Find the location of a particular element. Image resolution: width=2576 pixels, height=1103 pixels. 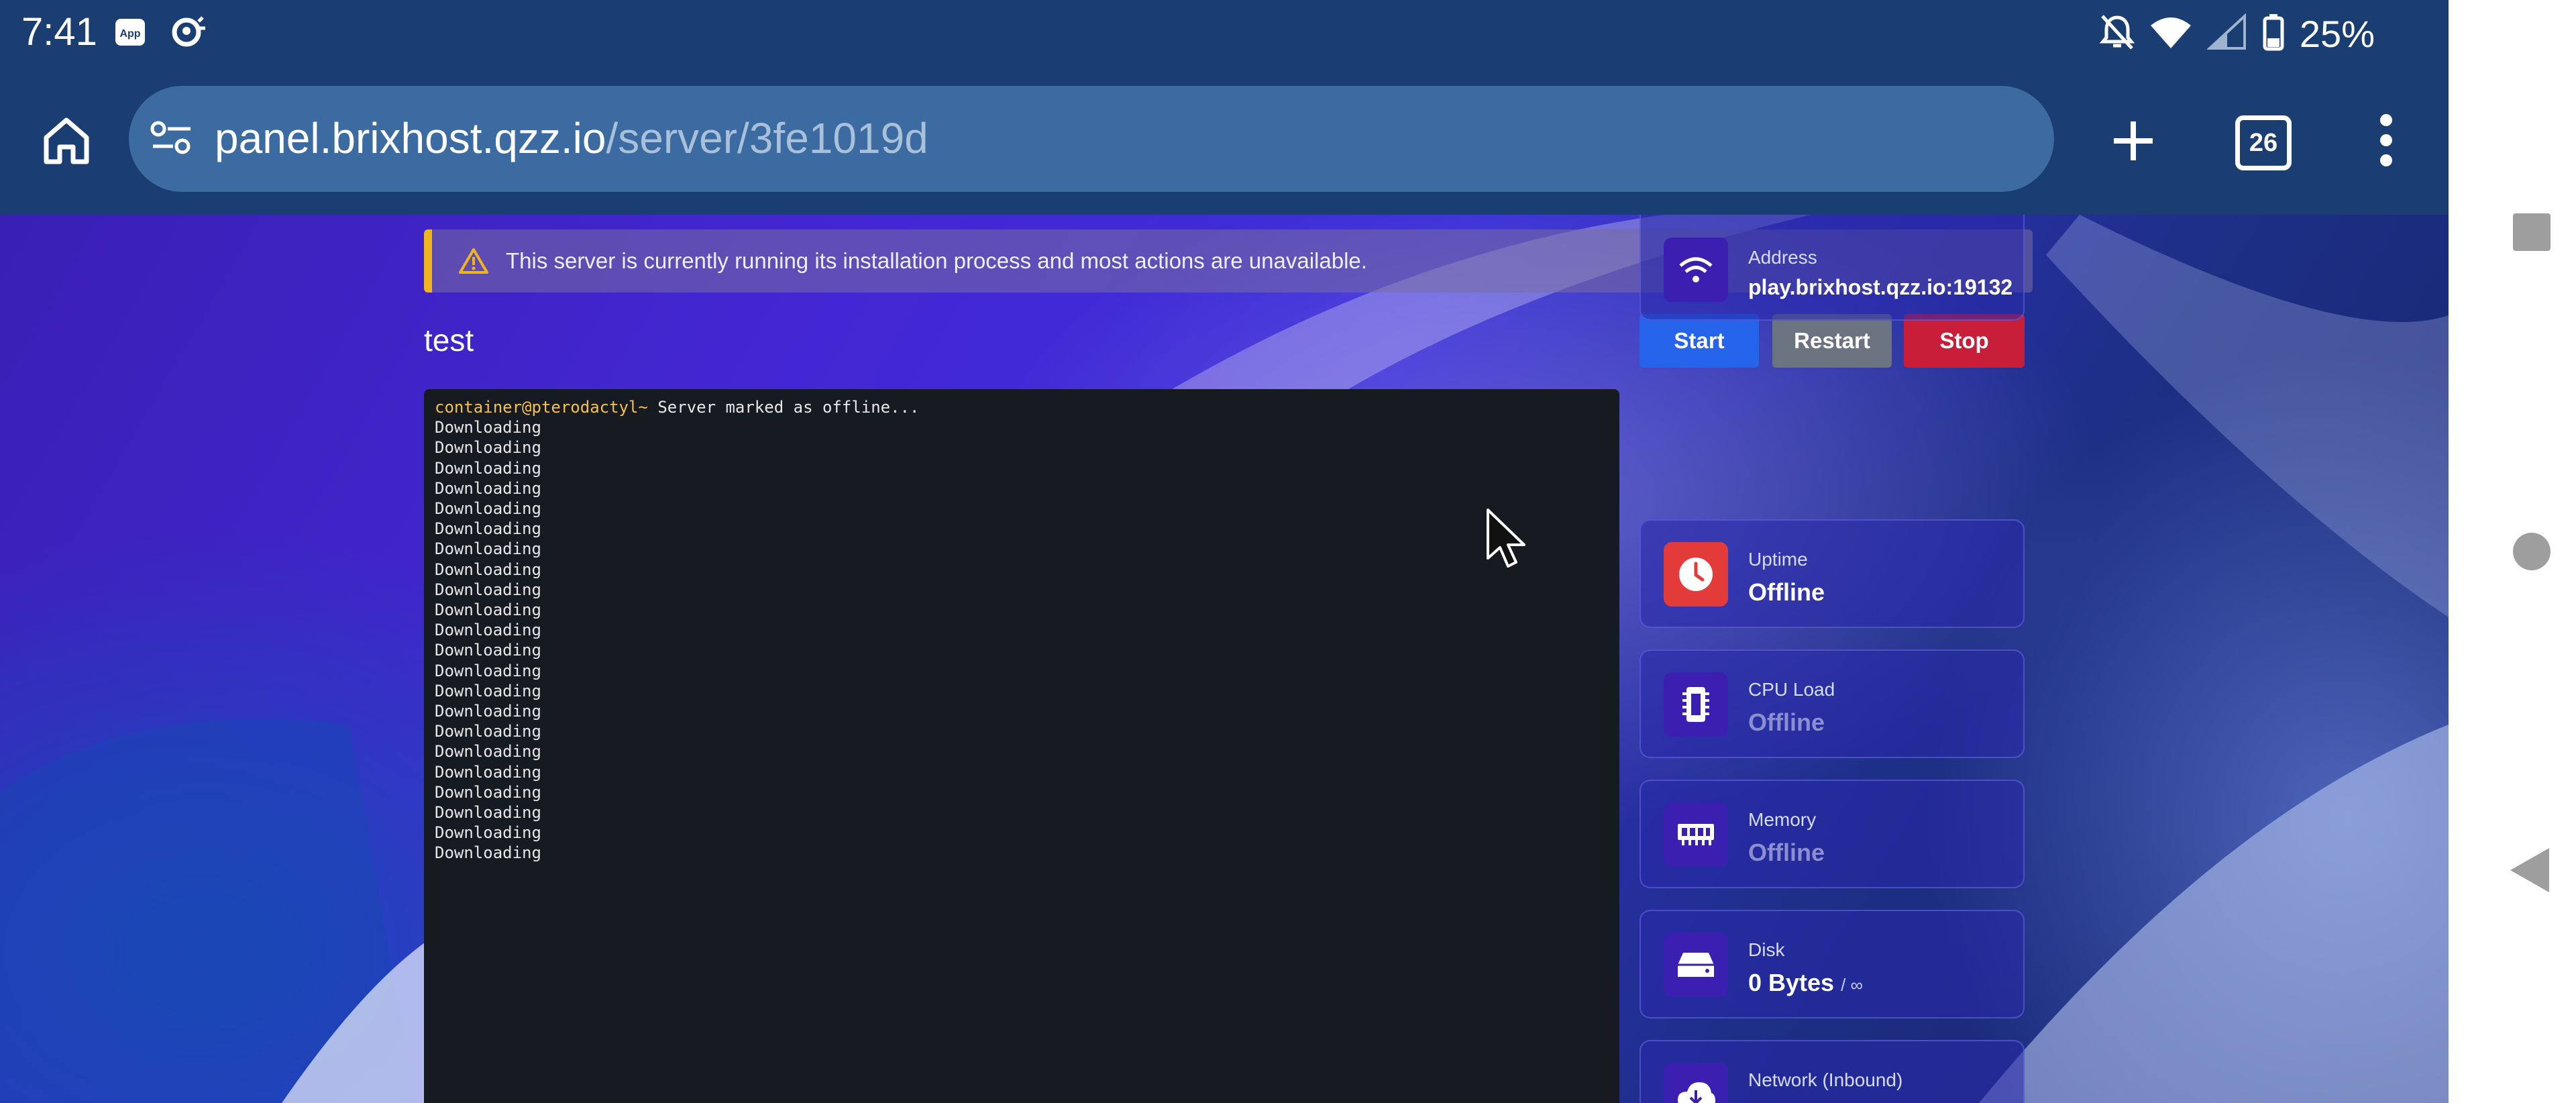

status-bar: 7:41 App 25% is located at coordinates (1224, 34).